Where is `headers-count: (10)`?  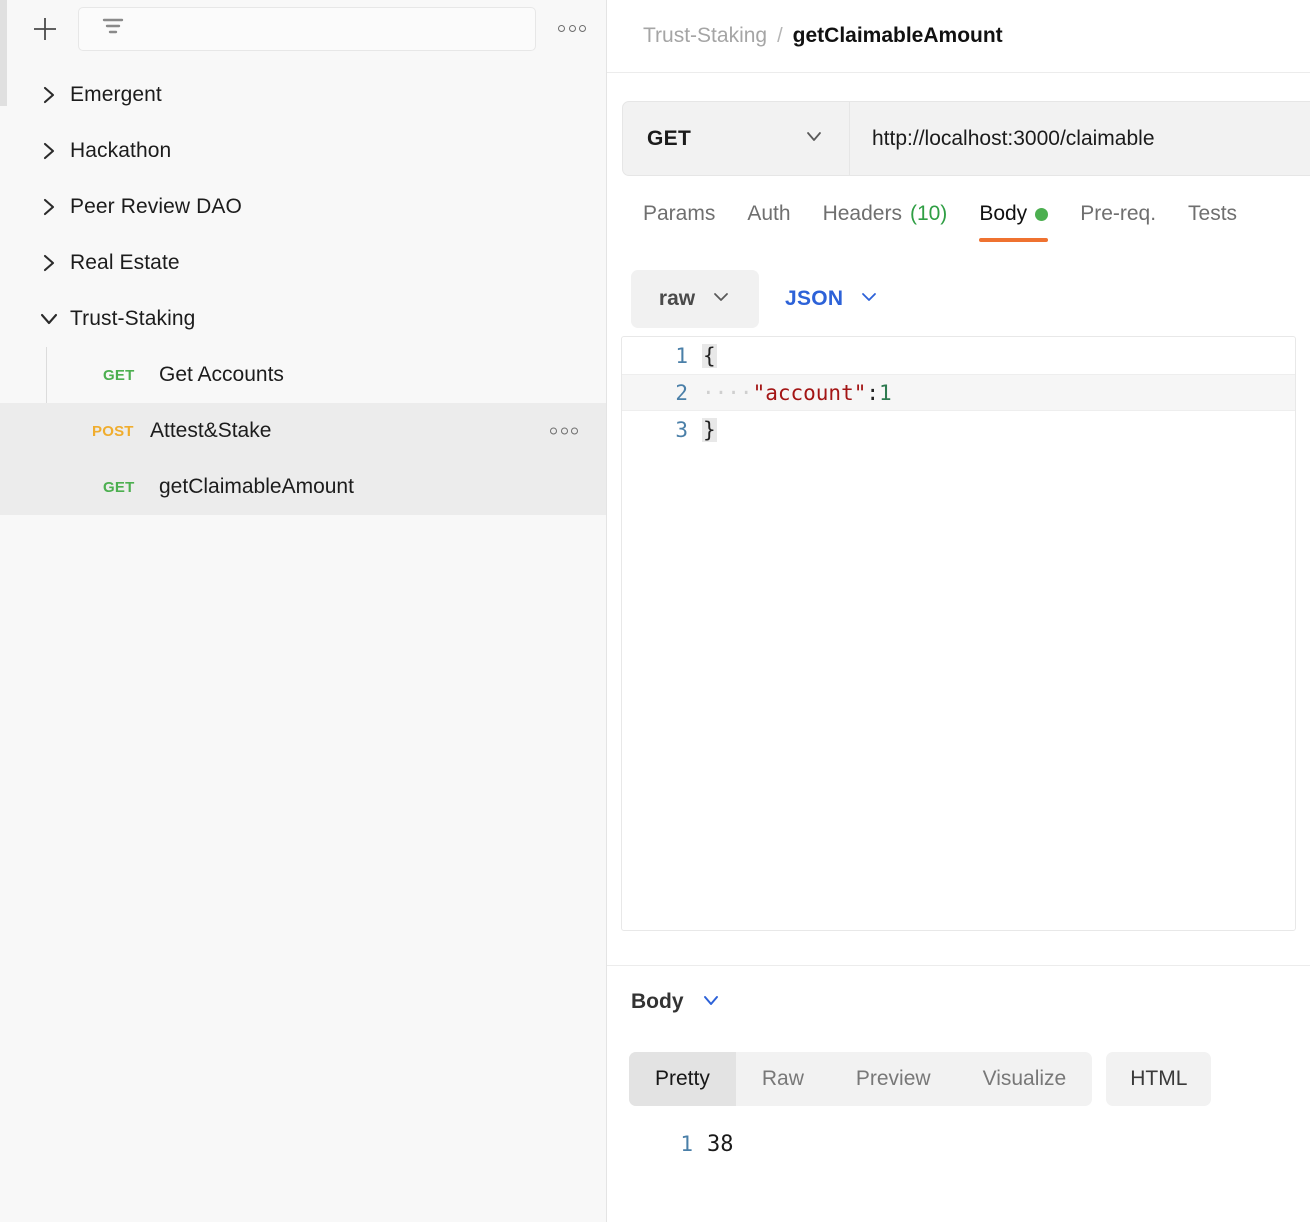
headers-count: (10) is located at coordinates (928, 213).